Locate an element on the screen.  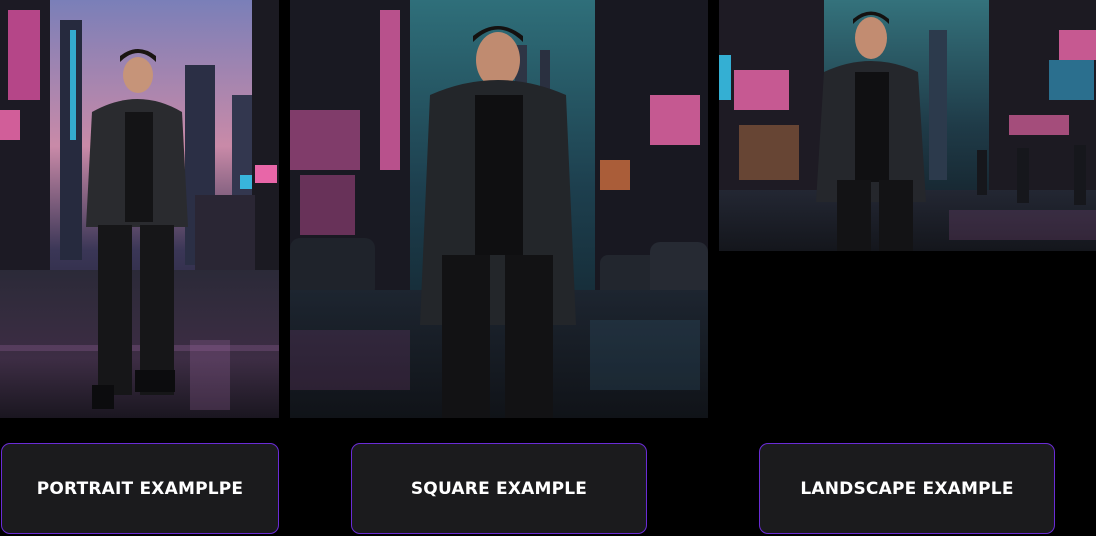
portrait-example-label: PORTRAIT EXAMPLPE is located at coordinates (140, 488).